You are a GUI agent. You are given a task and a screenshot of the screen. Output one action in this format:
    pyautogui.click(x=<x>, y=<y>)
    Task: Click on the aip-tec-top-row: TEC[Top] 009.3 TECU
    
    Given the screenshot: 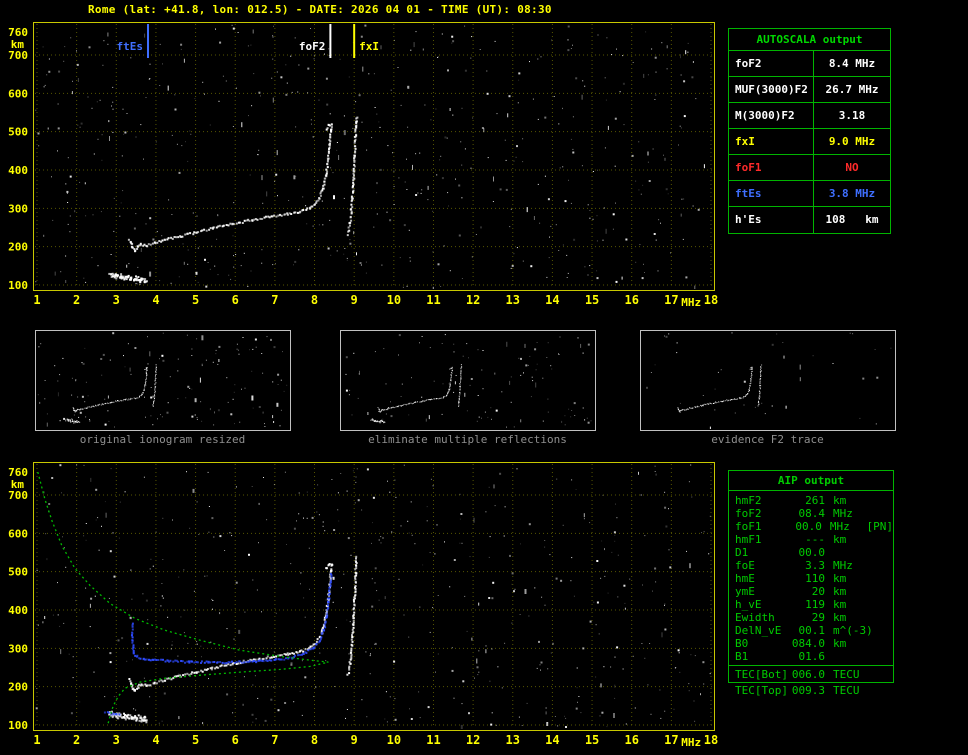 What is the action you would take?
    pyautogui.click(x=812, y=690)
    